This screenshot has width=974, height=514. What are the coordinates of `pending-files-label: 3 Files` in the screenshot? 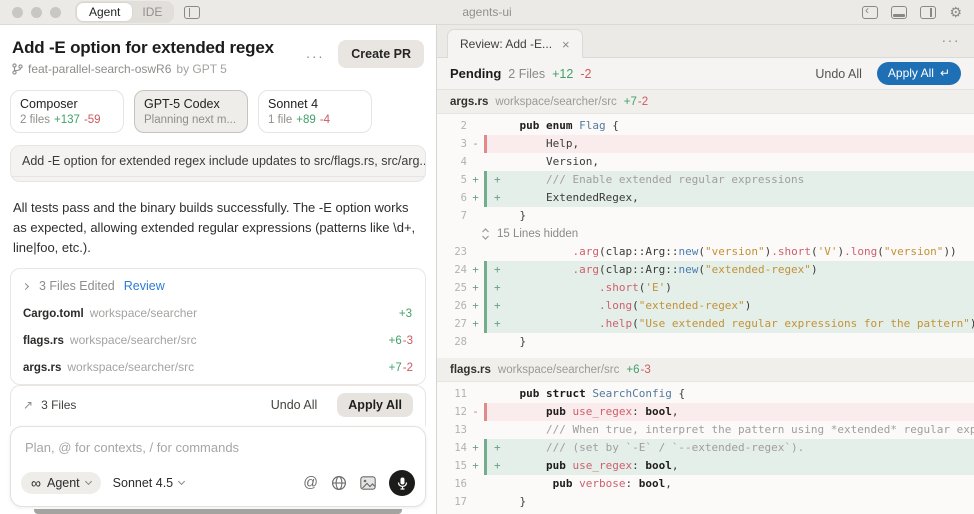 It's located at (58, 405).